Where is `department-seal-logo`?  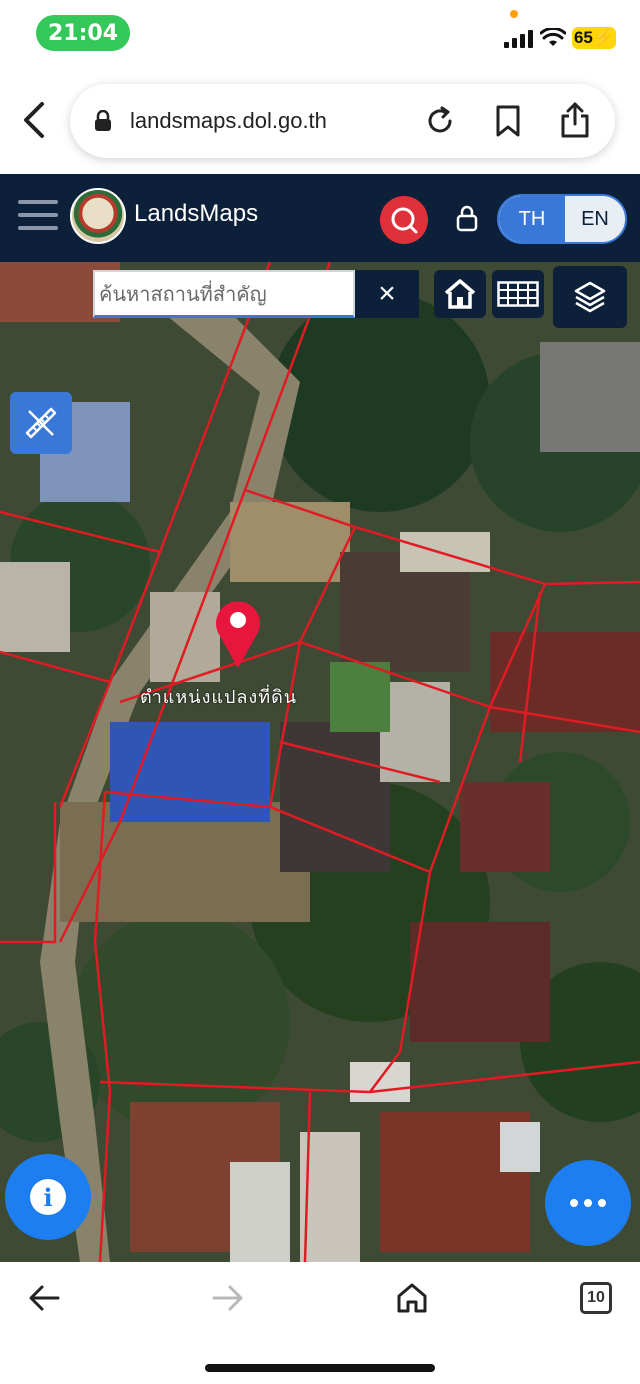
department-seal-logo is located at coordinates (98, 216).